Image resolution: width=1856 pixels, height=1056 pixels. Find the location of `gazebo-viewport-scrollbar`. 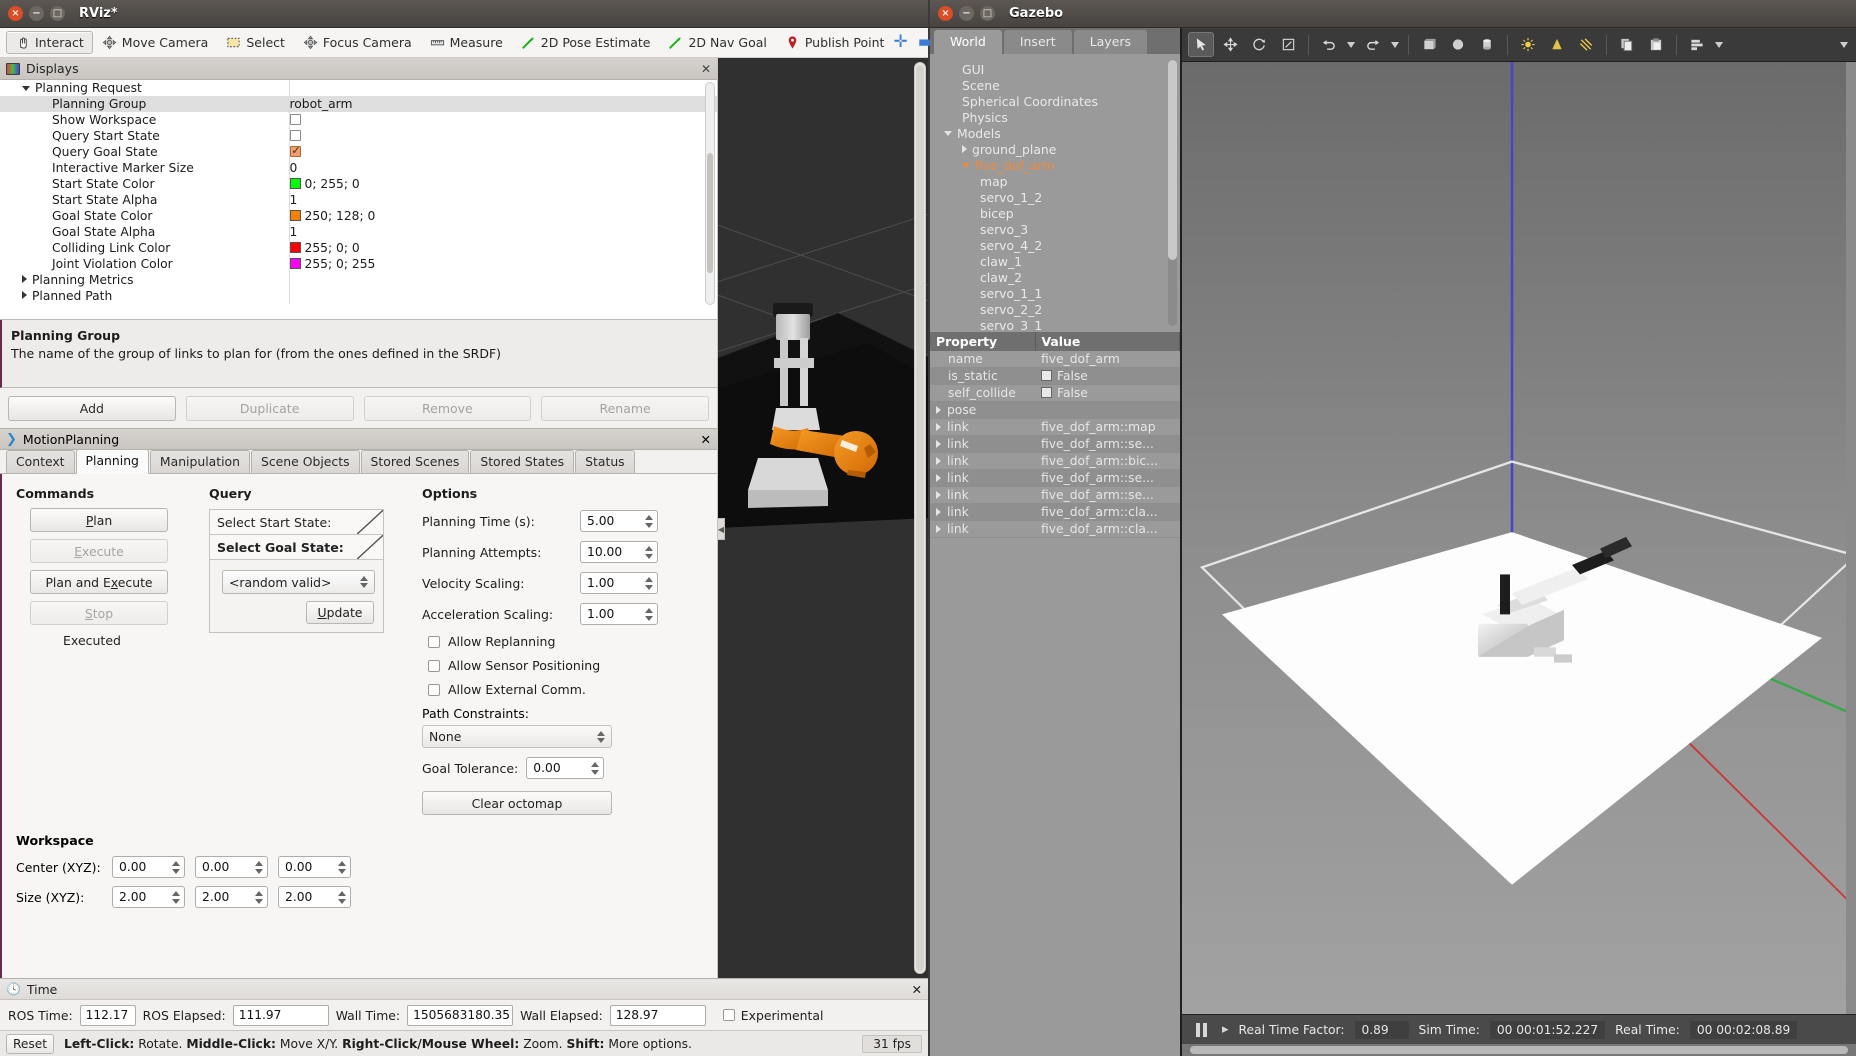

gazebo-viewport-scrollbar is located at coordinates (1851, 538).